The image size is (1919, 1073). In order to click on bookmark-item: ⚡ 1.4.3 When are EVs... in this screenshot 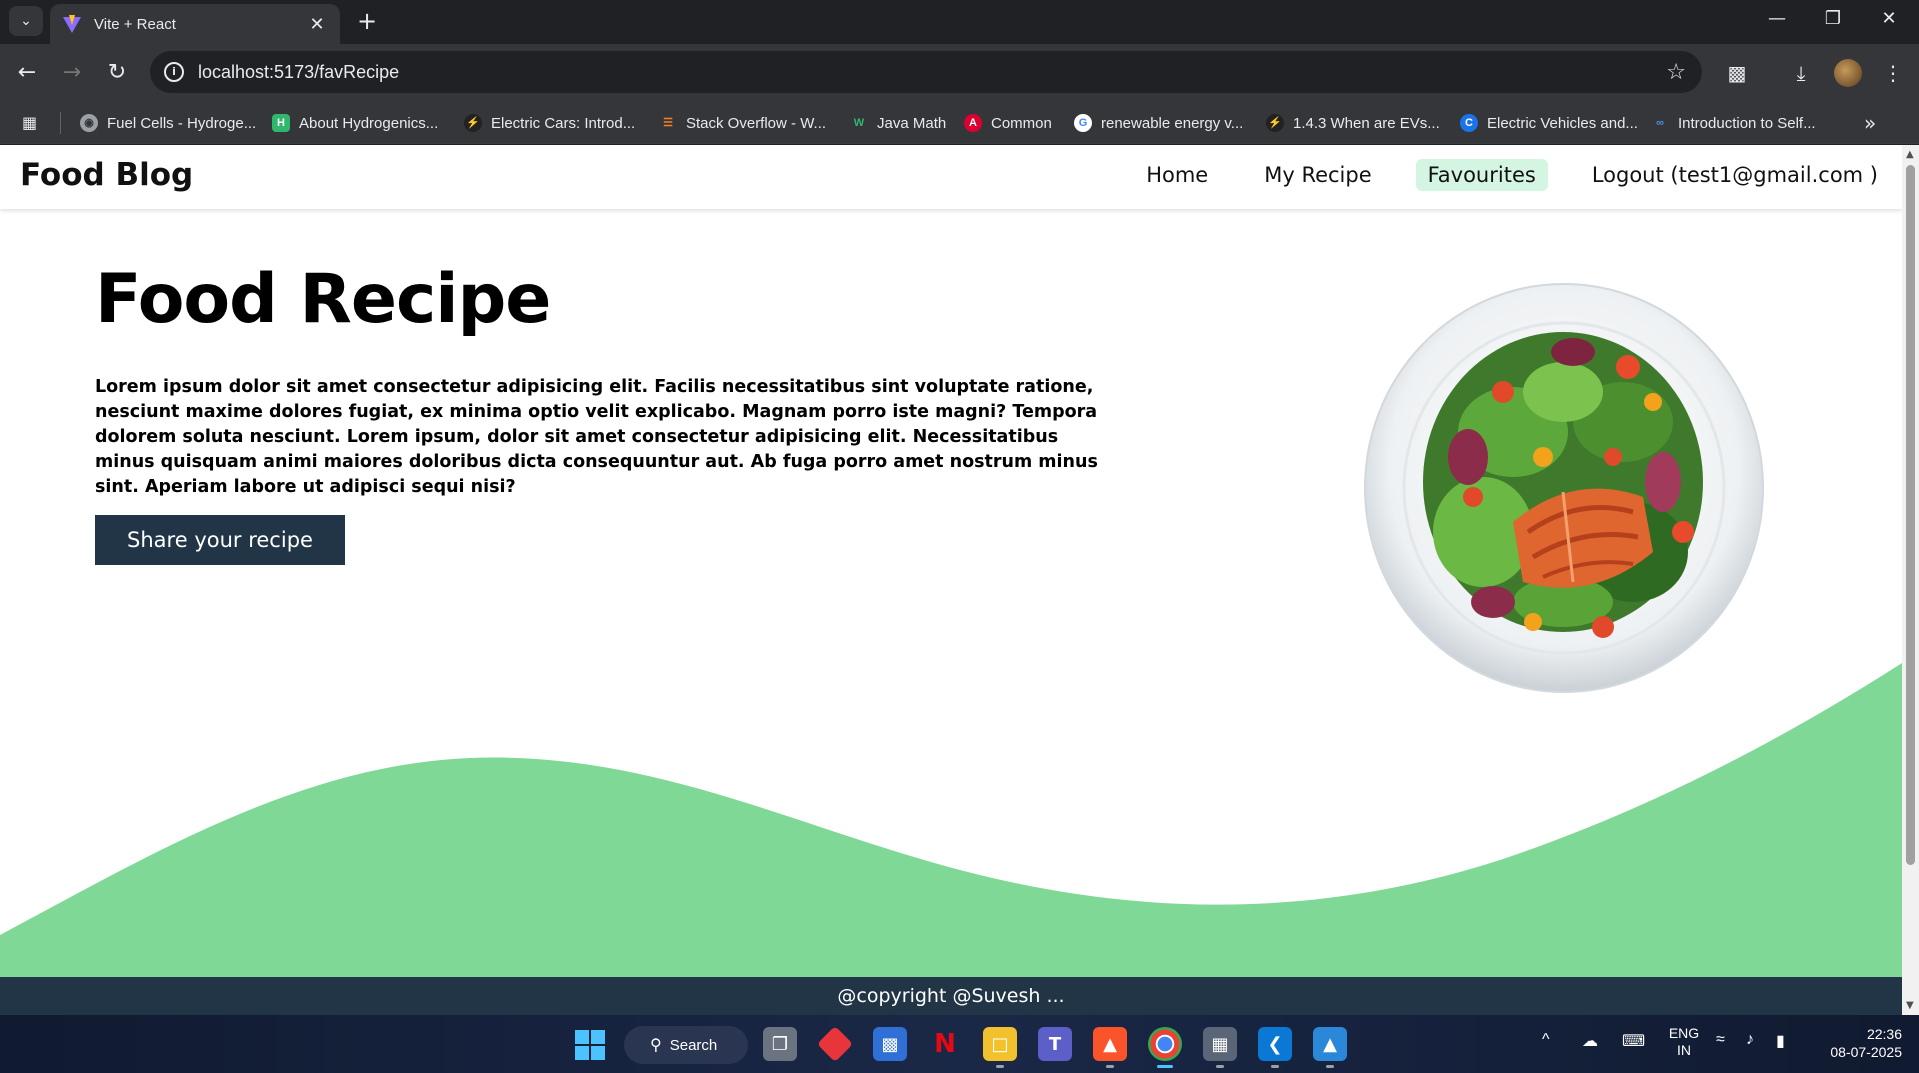, I will do `click(1353, 123)`.